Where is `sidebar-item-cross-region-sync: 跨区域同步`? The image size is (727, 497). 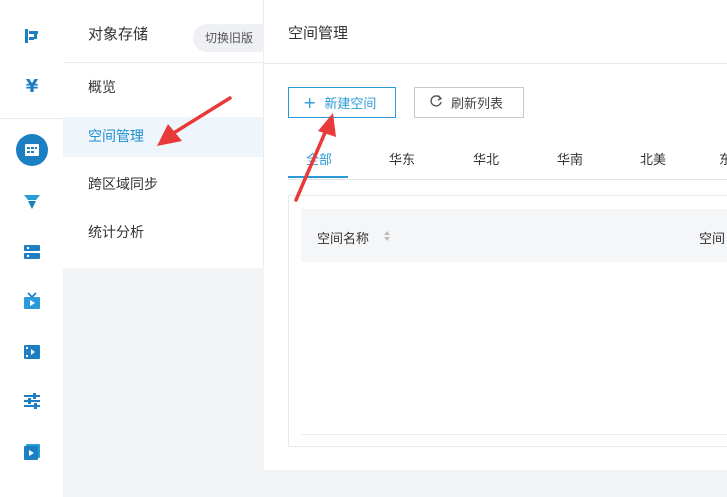
sidebar-item-cross-region-sync: 跨区域同步 is located at coordinates (163, 185).